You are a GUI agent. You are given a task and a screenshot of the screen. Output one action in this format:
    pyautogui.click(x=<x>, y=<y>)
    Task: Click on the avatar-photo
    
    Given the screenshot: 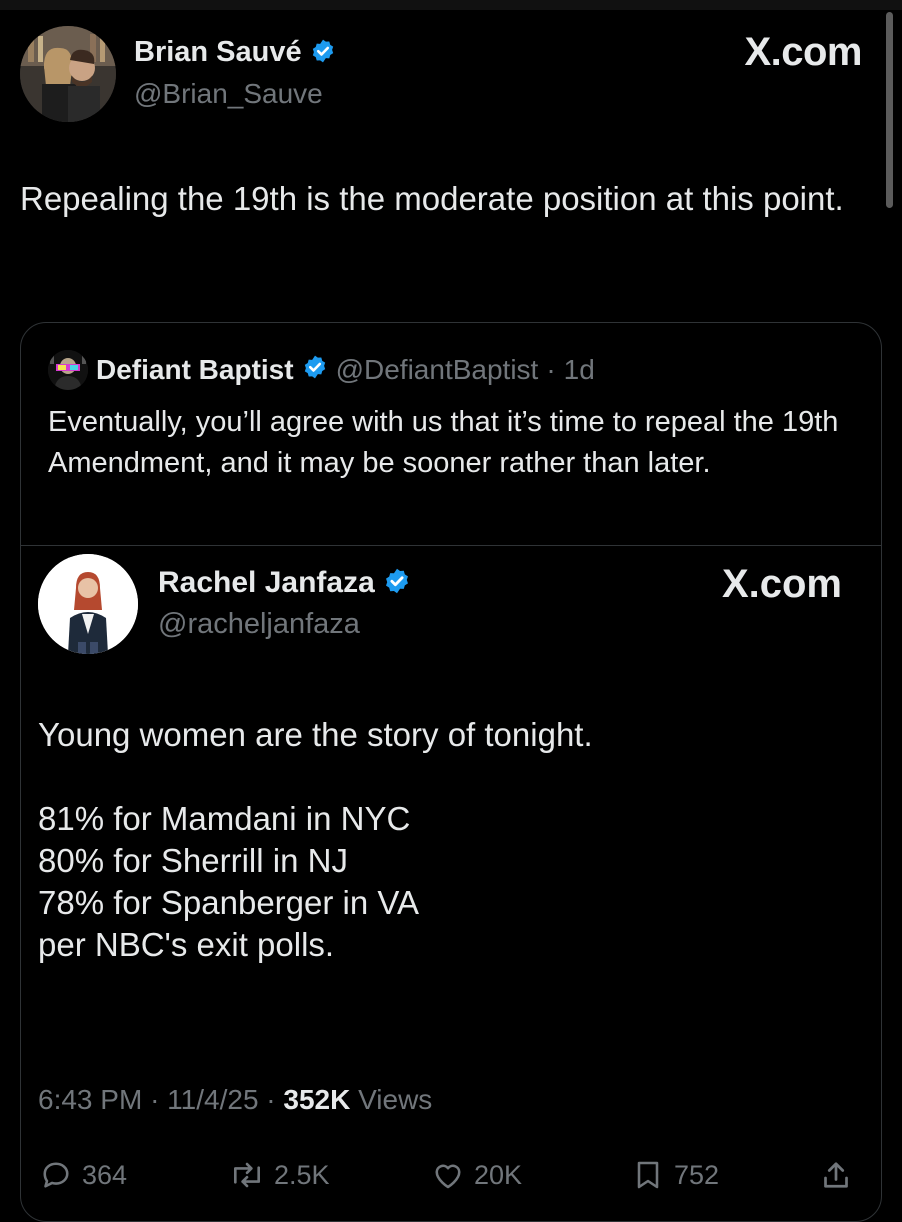 What is the action you would take?
    pyautogui.click(x=68, y=74)
    